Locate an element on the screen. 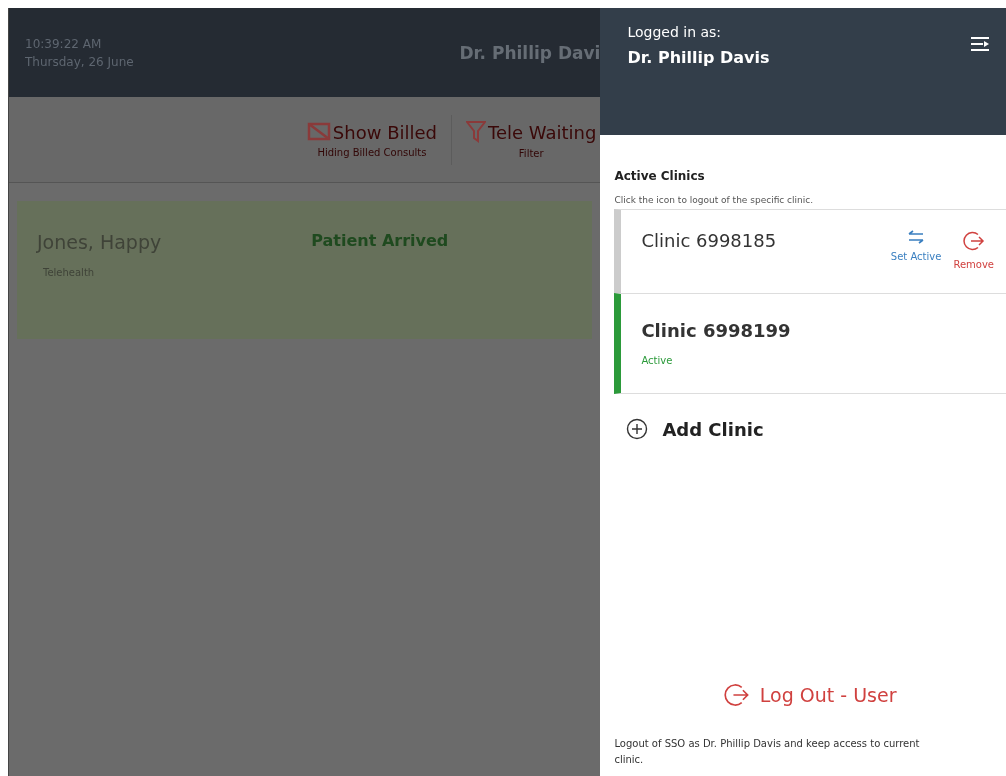 The height and width of the screenshot is (776, 1006). time-text: 10:39:22 AM is located at coordinates (64, 43).